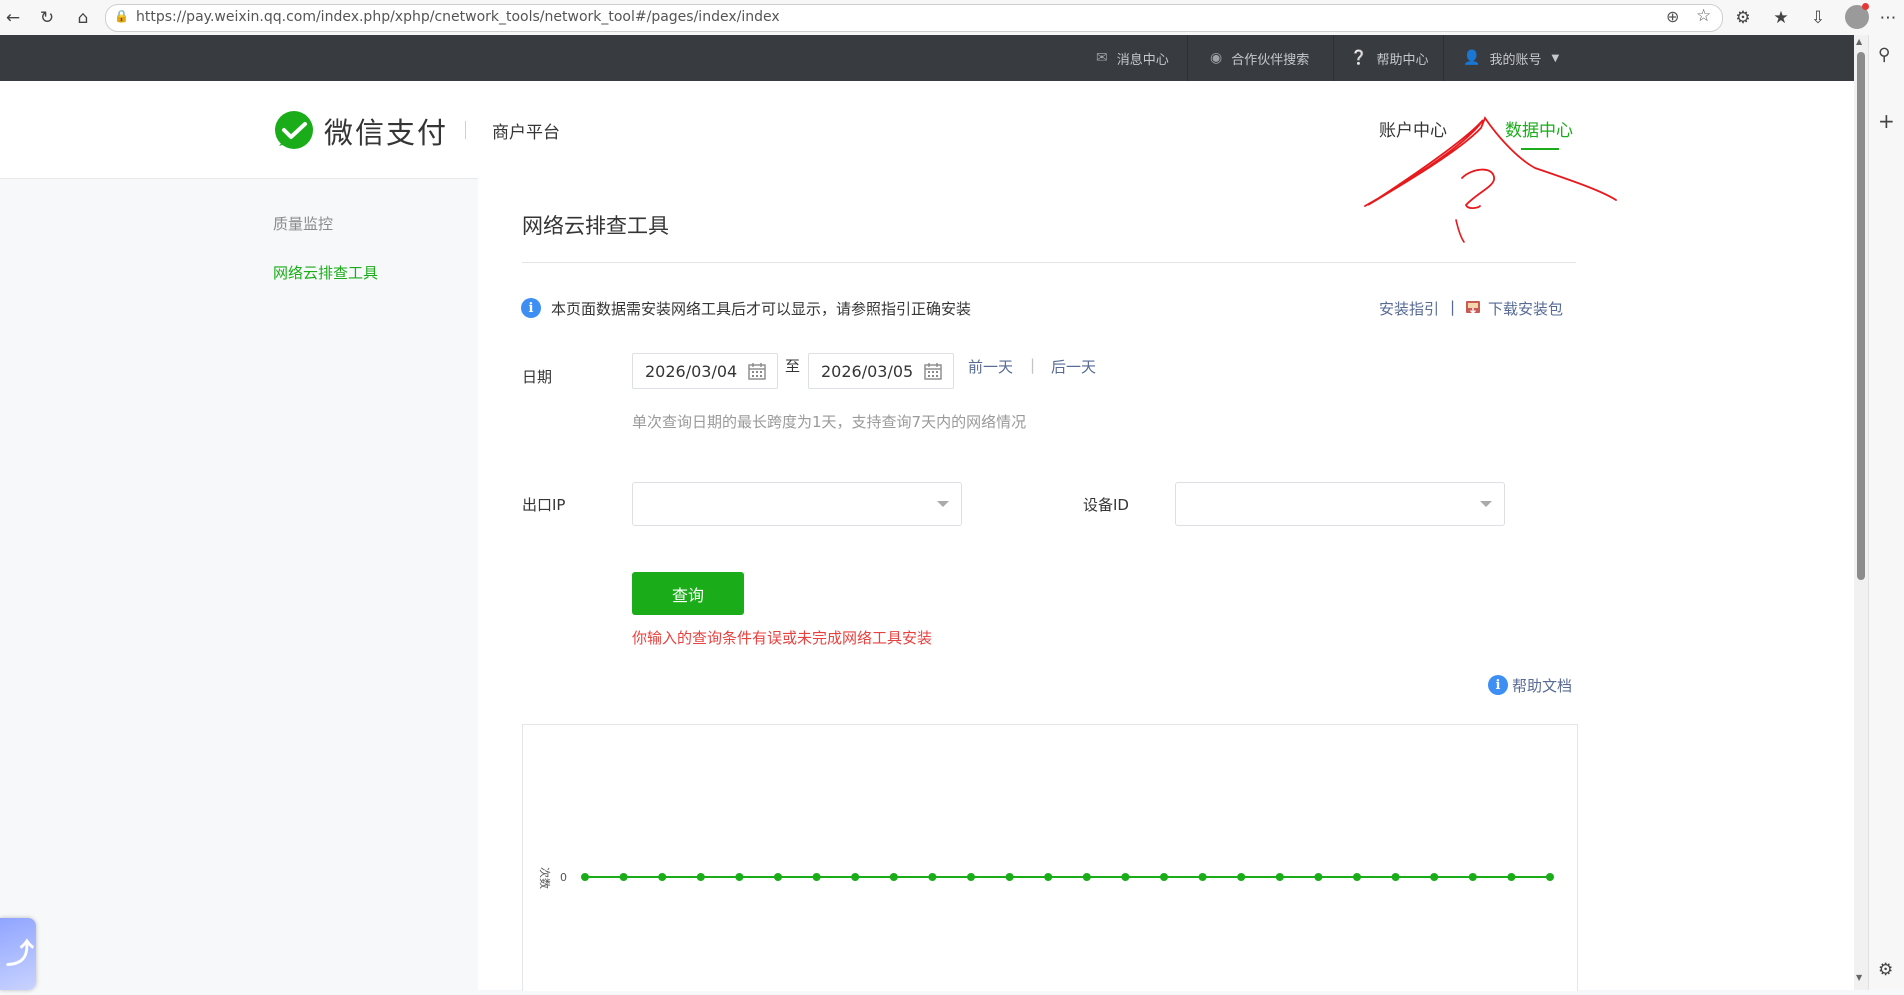 The image size is (1904, 995). Describe the element at coordinates (545, 878) in the screenshot. I see `y-axis-label: 次数` at that location.